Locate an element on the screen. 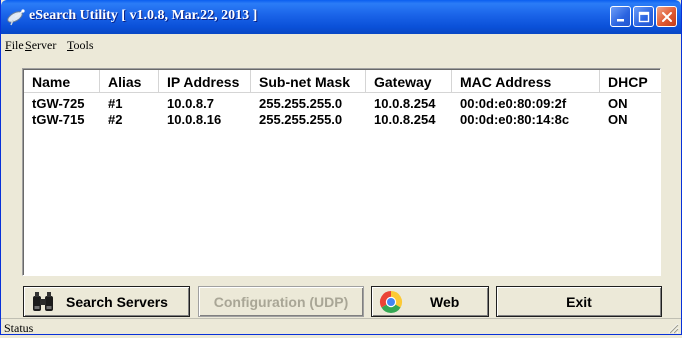  configuration-udp-button: Configuration (UDP) is located at coordinates (281, 301).